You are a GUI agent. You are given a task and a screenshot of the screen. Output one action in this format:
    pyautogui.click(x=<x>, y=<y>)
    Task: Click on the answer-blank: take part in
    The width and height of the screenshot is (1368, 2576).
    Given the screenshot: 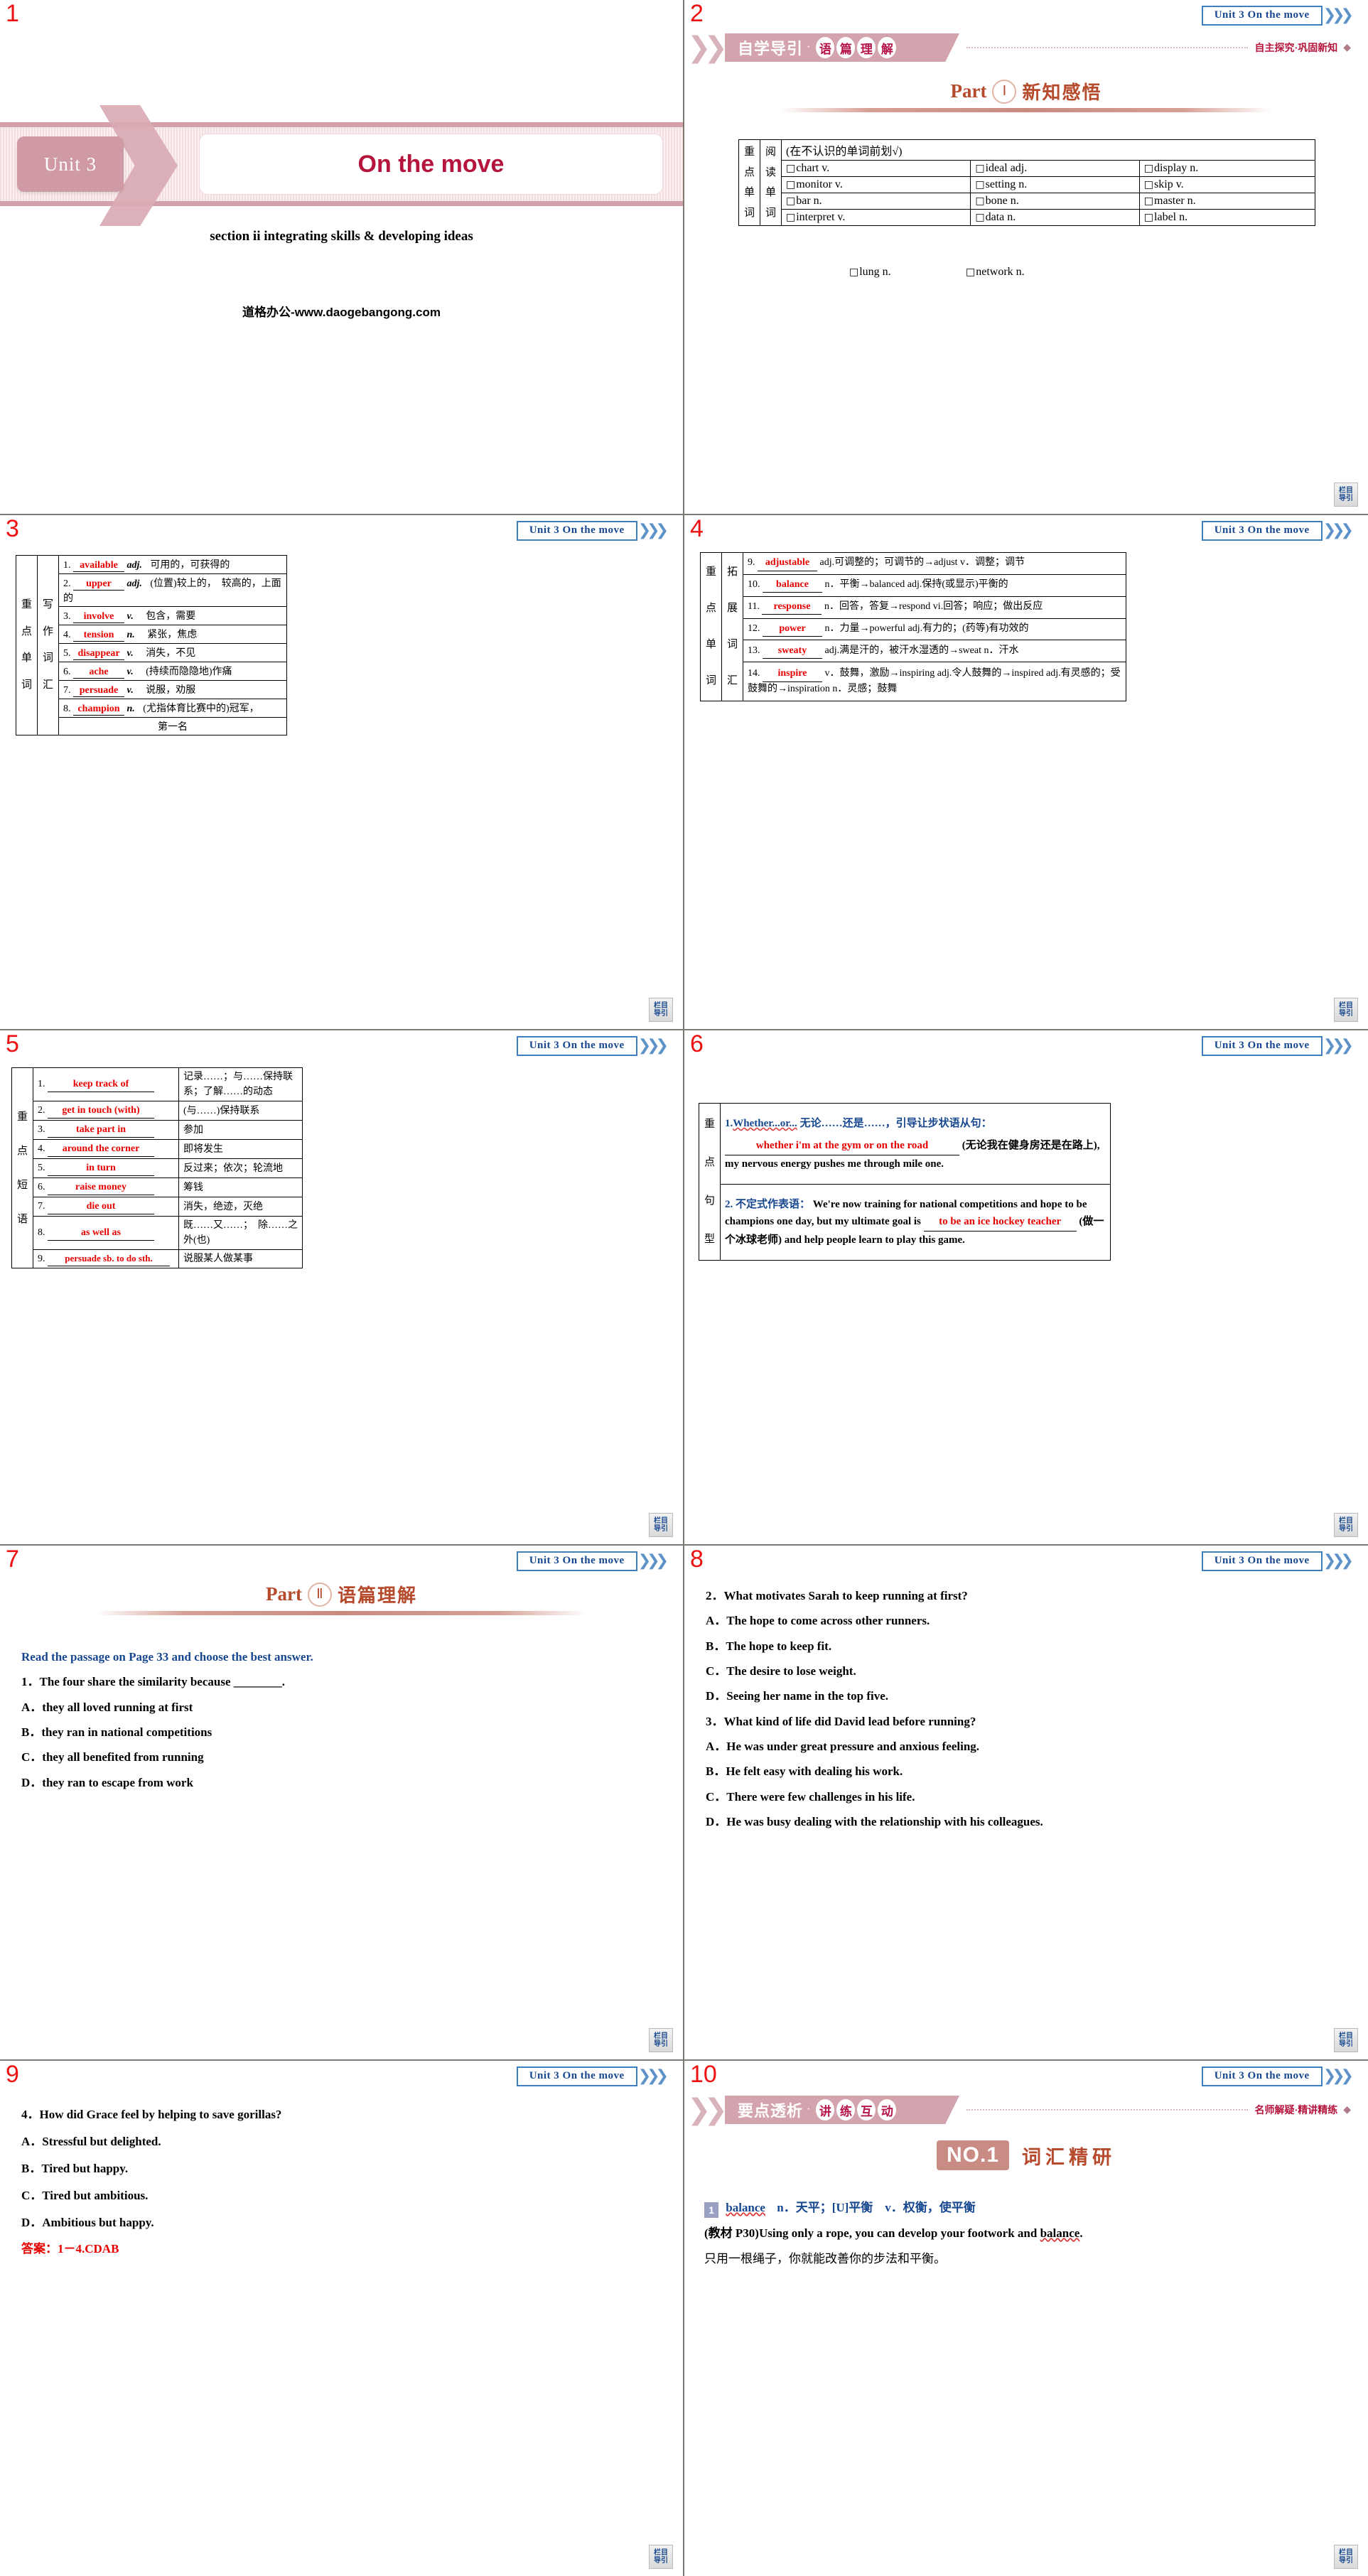 What is the action you would take?
    pyautogui.click(x=101, y=1130)
    